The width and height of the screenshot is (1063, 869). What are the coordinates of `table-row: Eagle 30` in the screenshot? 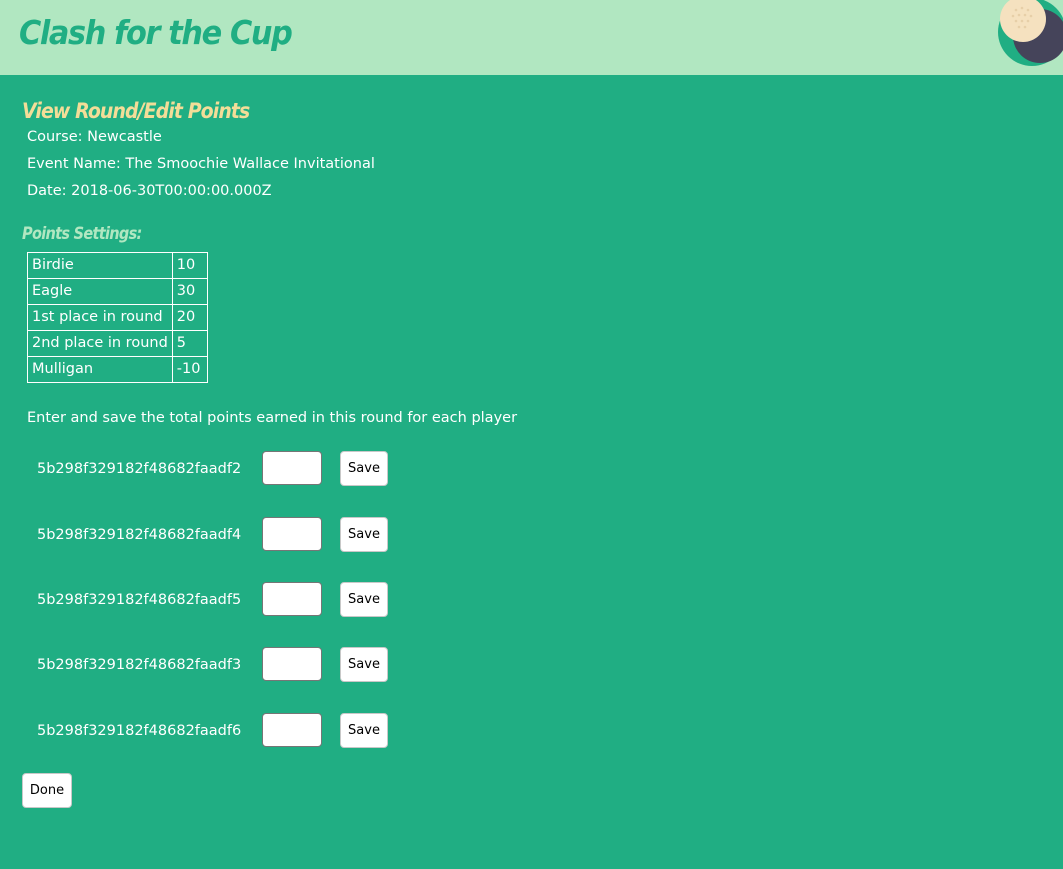 It's located at (117, 291).